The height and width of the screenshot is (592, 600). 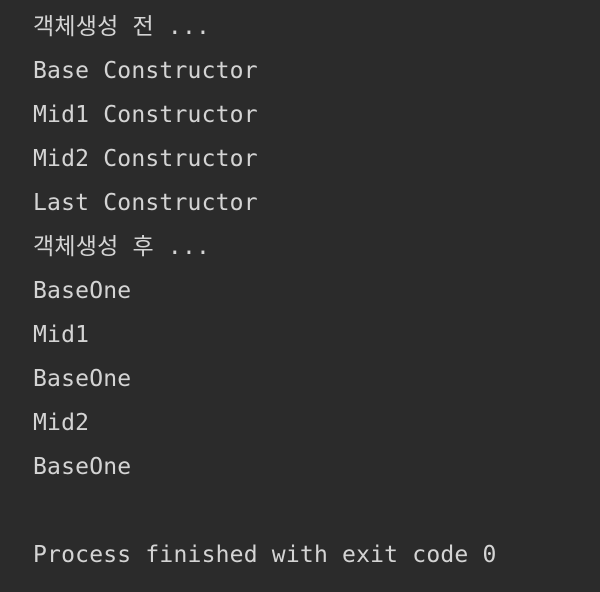 I want to click on console-line: Process finished with exit code 0, so click(x=265, y=555).